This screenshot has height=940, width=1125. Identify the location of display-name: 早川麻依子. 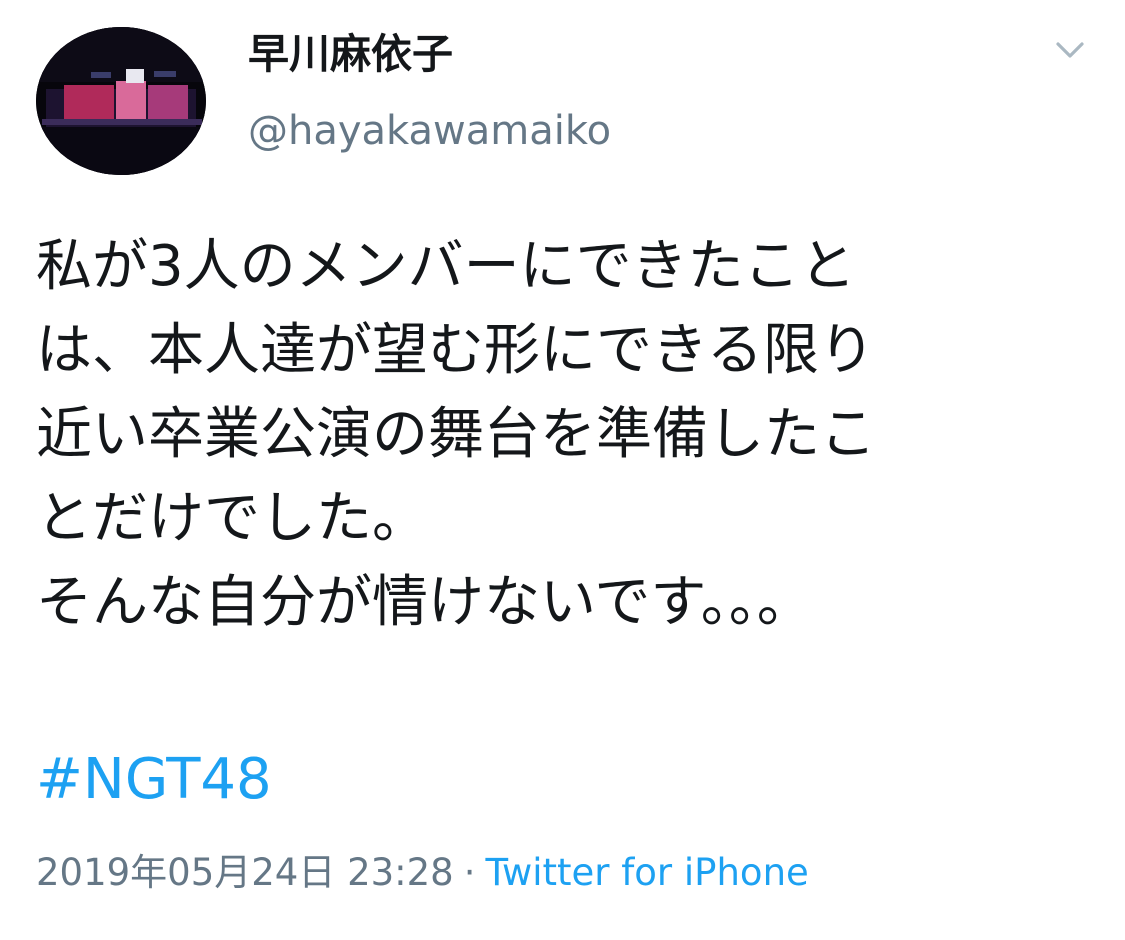
(350, 54).